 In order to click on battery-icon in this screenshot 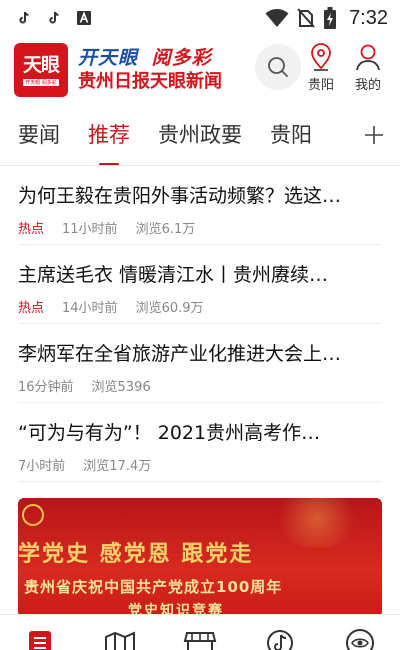, I will do `click(330, 18)`.